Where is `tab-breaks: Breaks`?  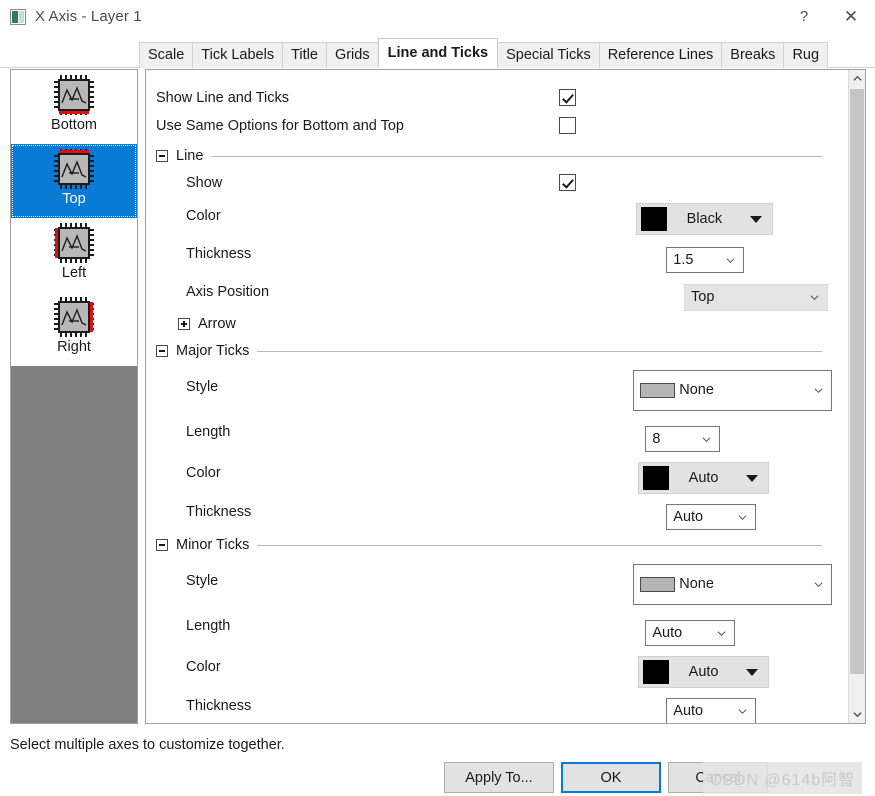 tab-breaks: Breaks is located at coordinates (753, 55).